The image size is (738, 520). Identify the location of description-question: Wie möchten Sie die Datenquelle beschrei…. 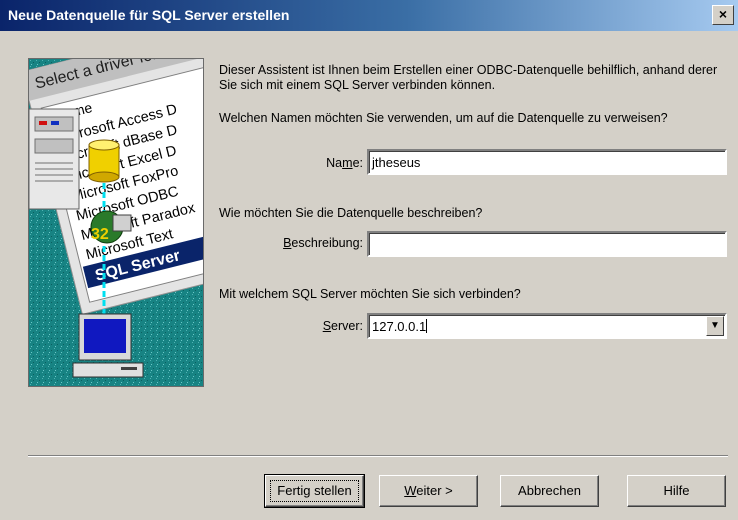
(351, 213).